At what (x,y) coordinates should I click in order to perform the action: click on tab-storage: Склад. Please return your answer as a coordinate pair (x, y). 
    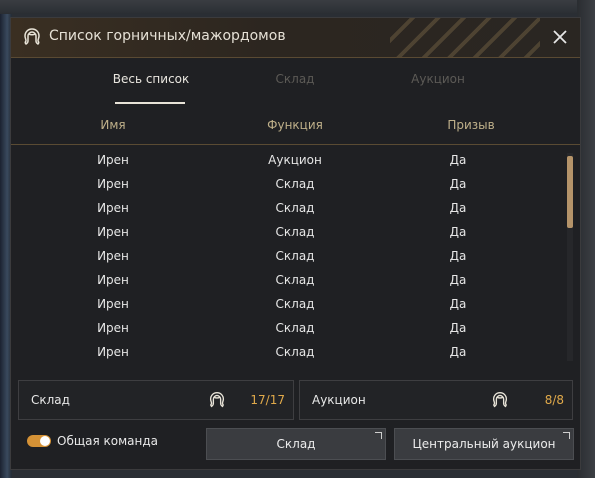
    Looking at the image, I should click on (295, 79).